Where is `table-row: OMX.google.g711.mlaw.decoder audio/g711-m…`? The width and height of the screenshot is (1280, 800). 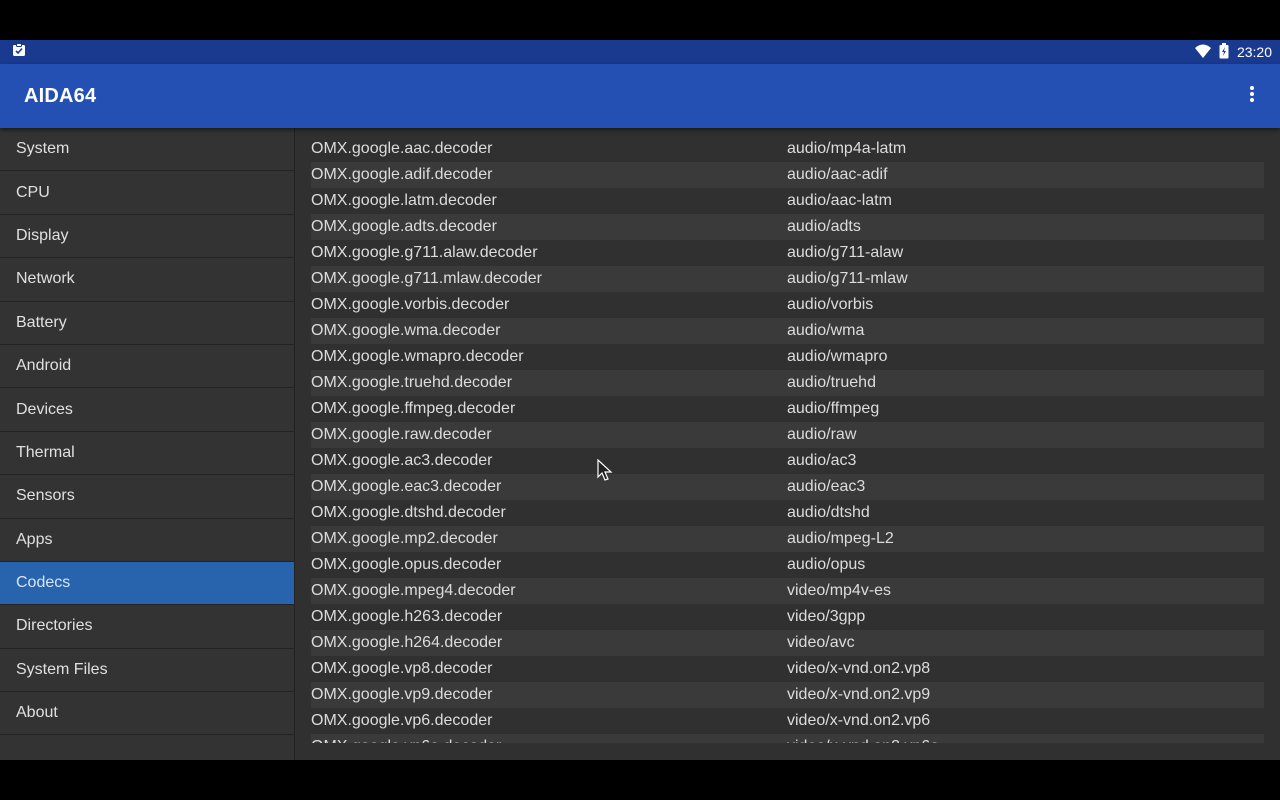
table-row: OMX.google.g711.mlaw.decoder audio/g711-m… is located at coordinates (787, 279).